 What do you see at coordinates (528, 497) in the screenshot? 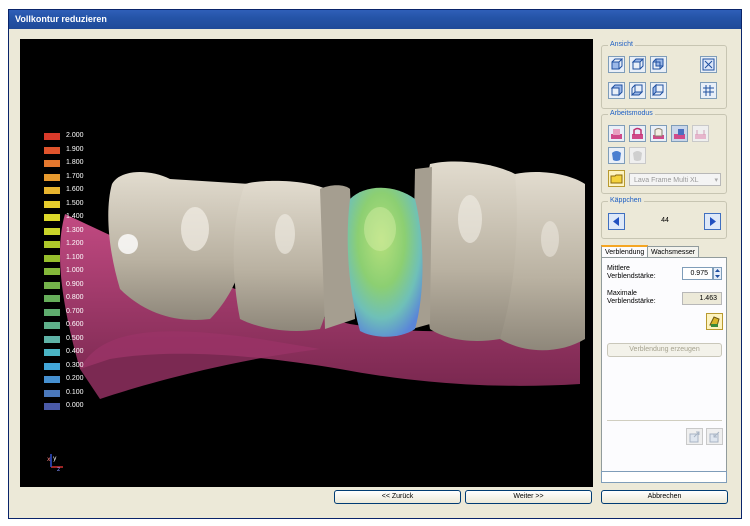
I see `next-button: Weiter >>` at bounding box center [528, 497].